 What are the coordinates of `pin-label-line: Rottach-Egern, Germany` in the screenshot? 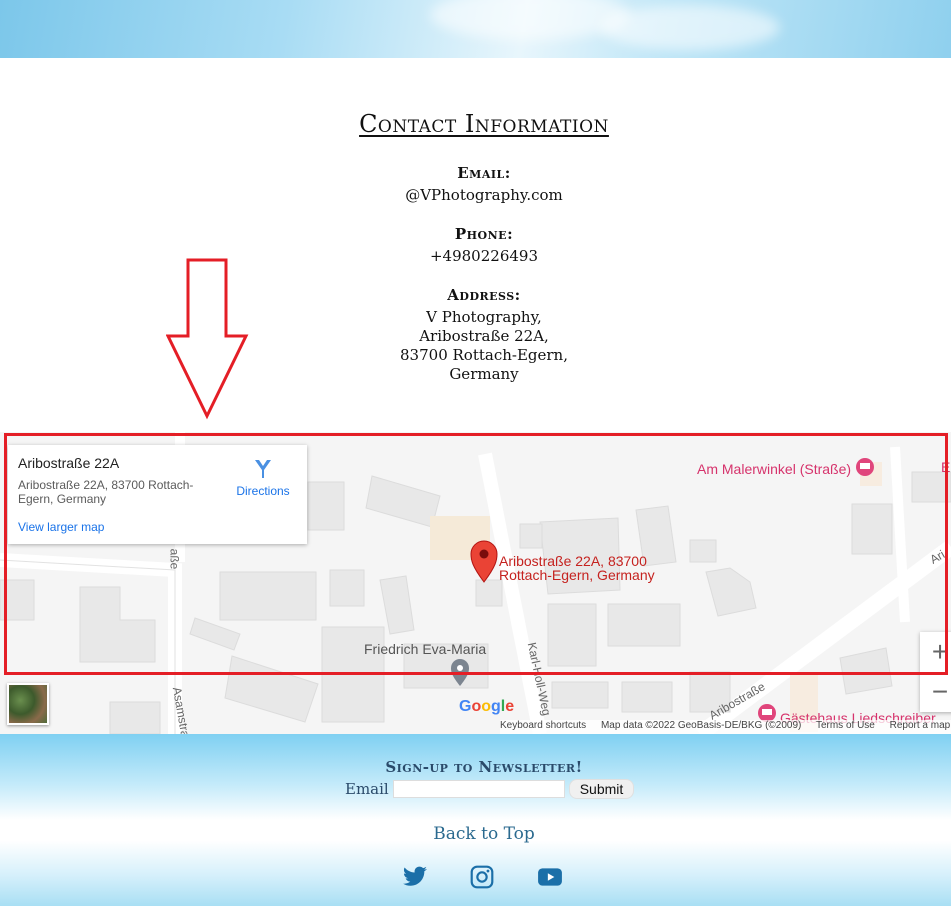 It's located at (577, 575).